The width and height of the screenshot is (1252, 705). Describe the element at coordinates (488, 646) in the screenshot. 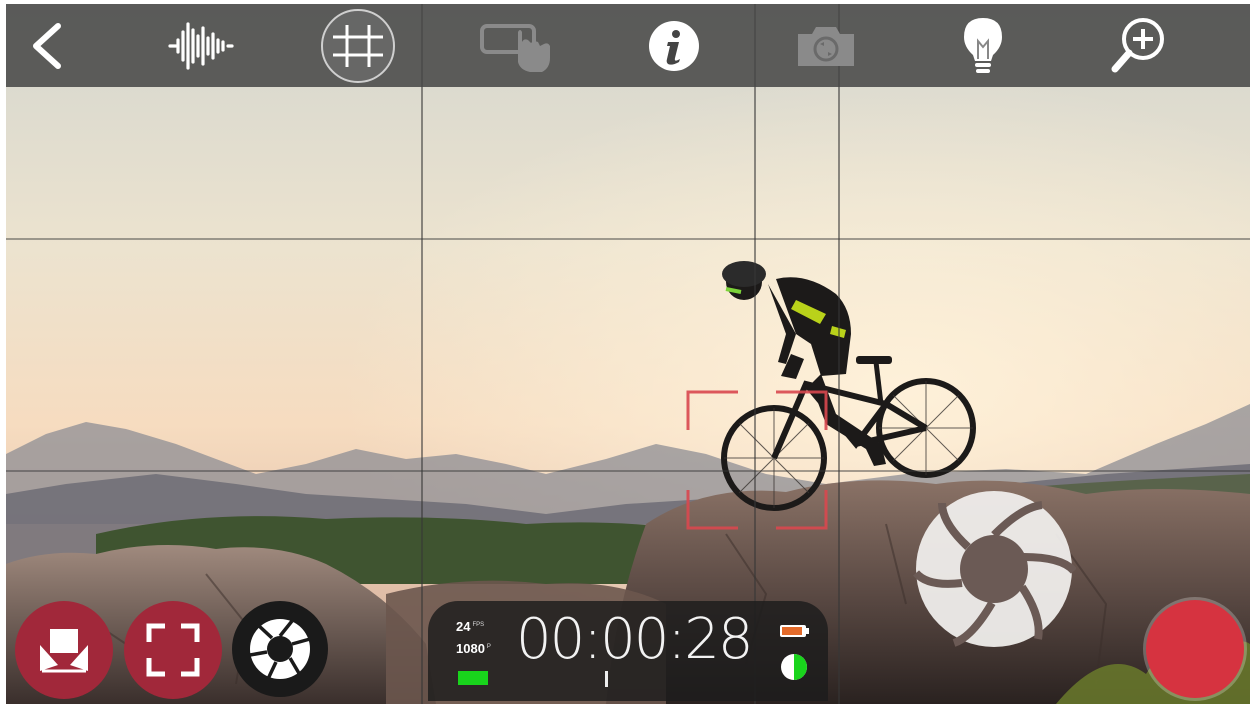

I see `resolution-unit: P` at that location.